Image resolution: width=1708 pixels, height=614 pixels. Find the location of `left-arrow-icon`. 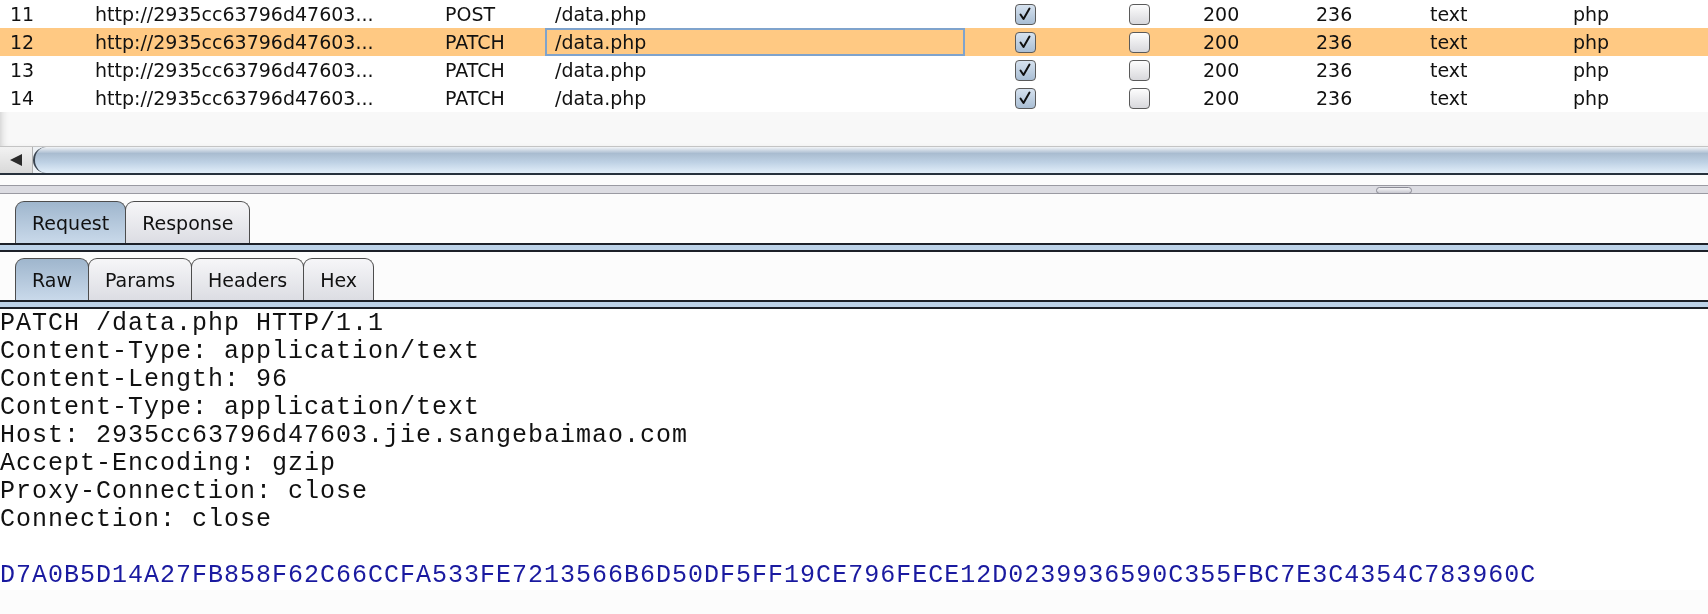

left-arrow-icon is located at coordinates (16, 160).